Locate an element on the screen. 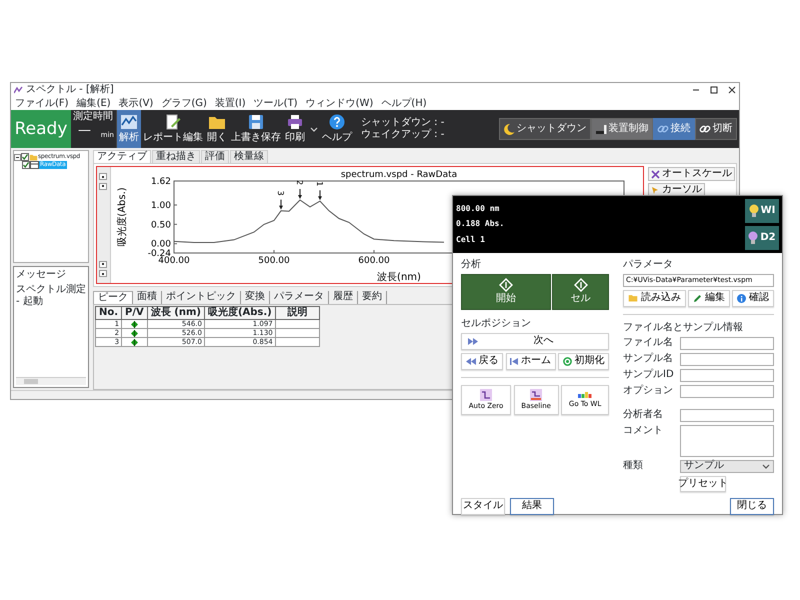 This screenshot has width=800, height=600. field-label: サンプル名 is located at coordinates (648, 359).